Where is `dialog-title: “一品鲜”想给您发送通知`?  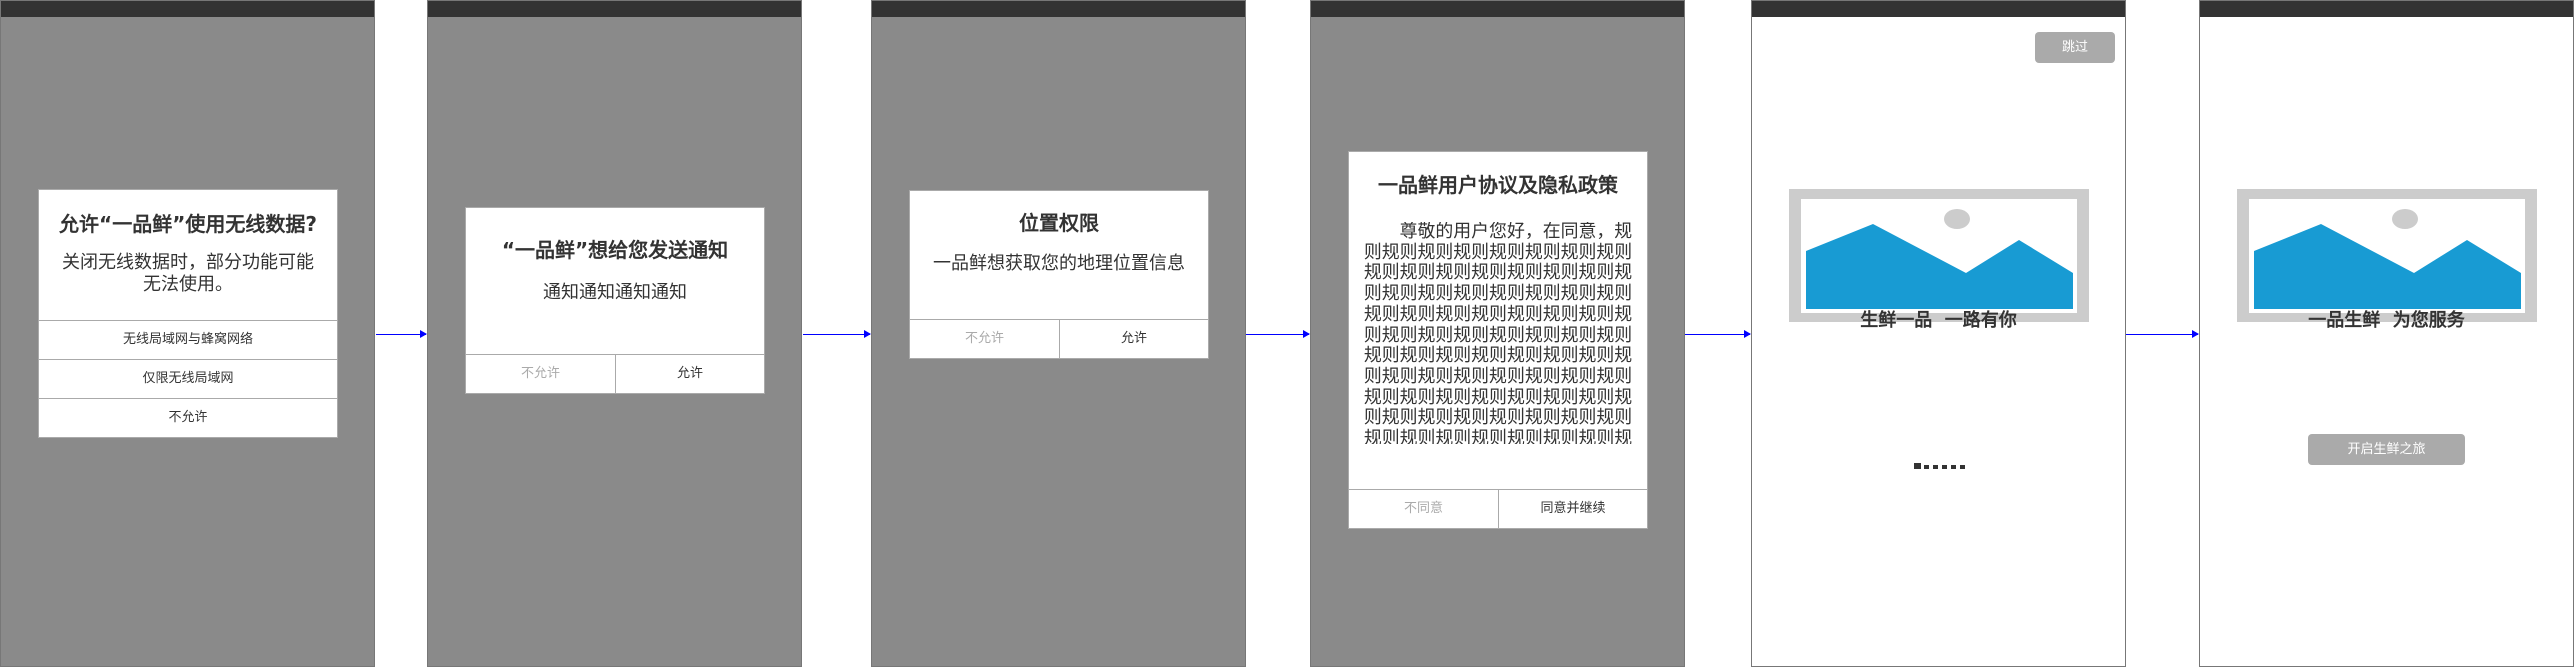 dialog-title: “一品鲜”想给您发送通知 is located at coordinates (615, 250).